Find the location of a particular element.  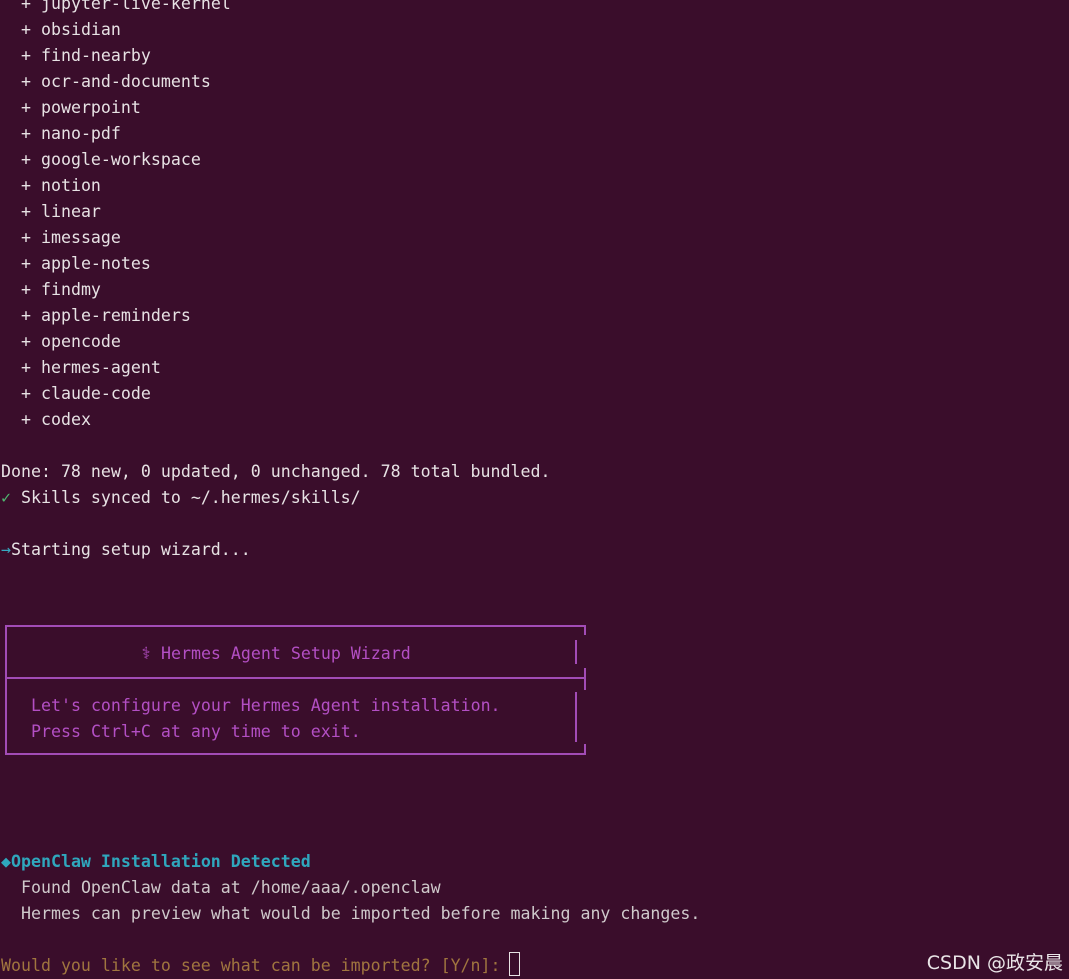

skill-name: obsidian is located at coordinates (80, 29).